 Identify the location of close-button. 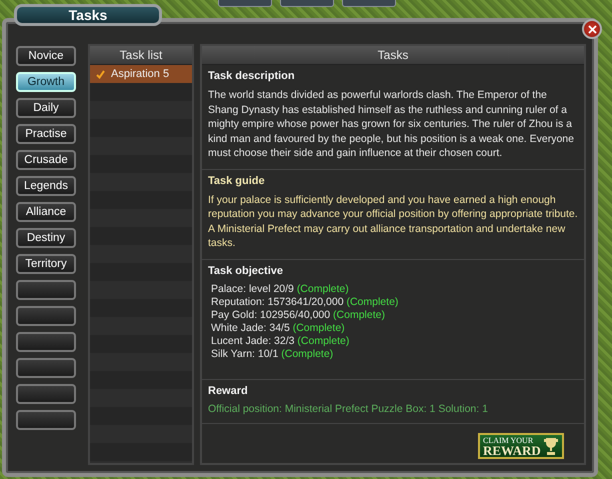
(592, 29).